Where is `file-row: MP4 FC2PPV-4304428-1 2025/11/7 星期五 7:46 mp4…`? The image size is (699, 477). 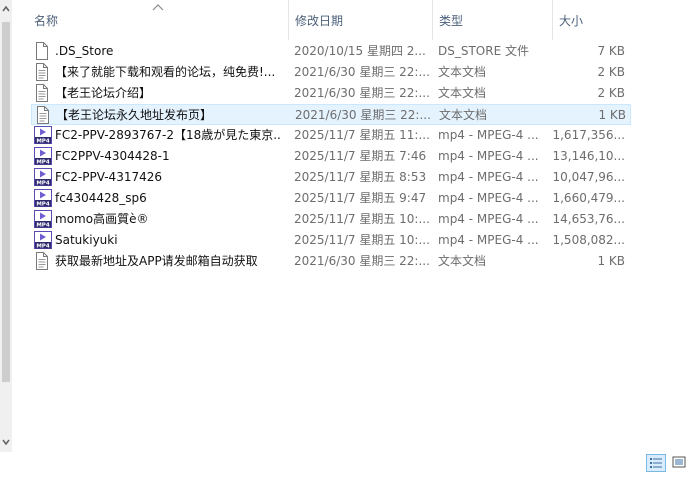 file-row: MP4 FC2PPV-4304428-1 2025/11/7 星期五 7:46 mp4… is located at coordinates (331, 156).